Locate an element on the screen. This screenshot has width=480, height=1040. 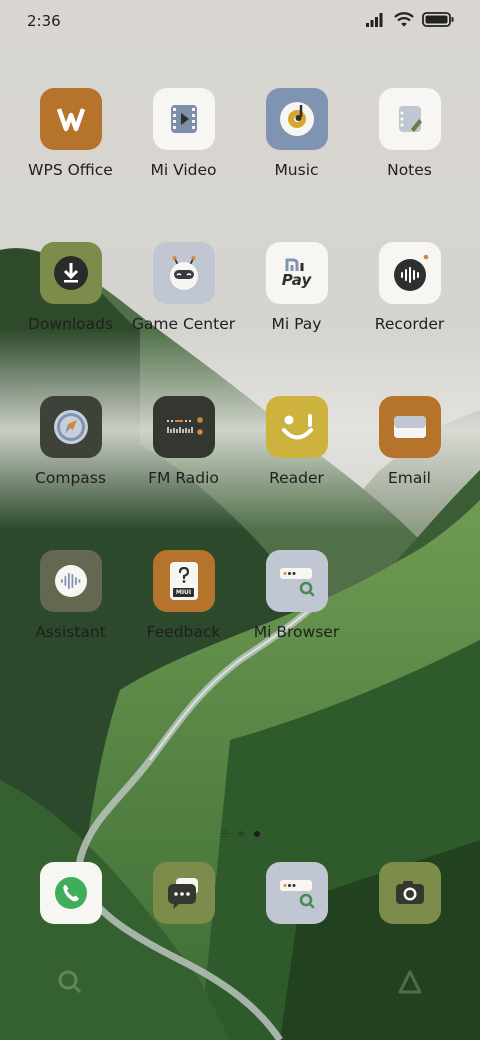
compass-icon is located at coordinates (70, 427).